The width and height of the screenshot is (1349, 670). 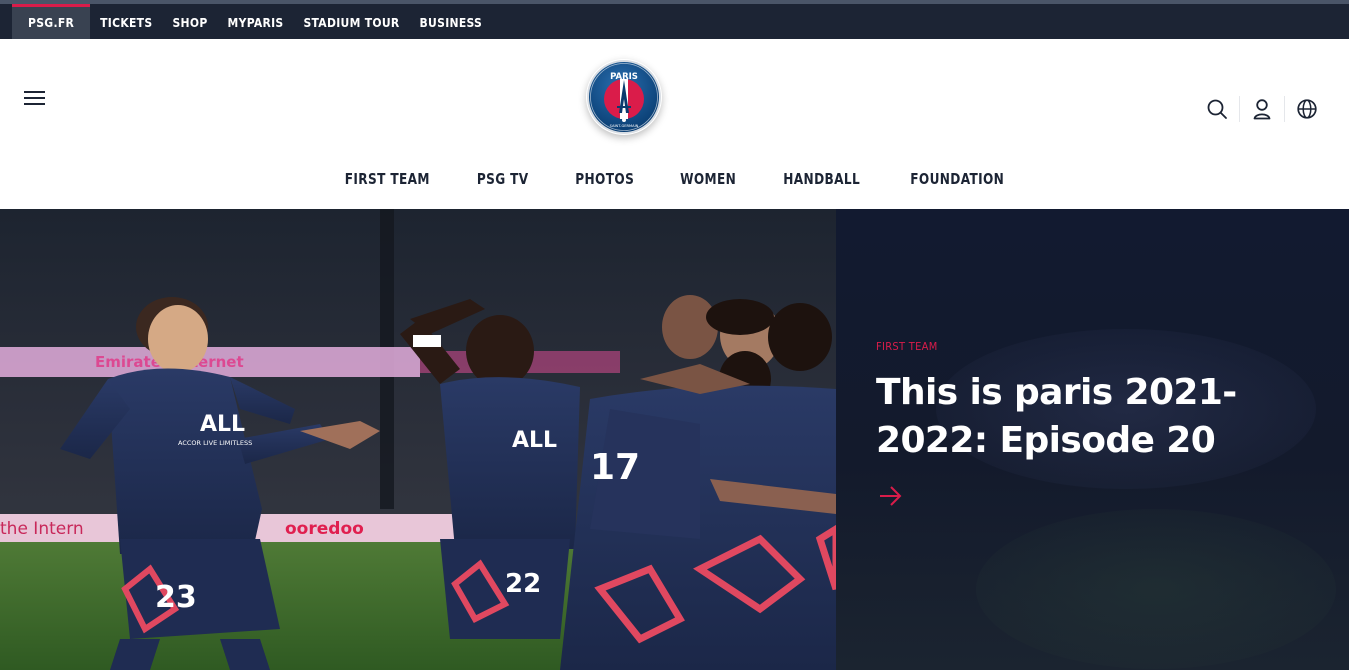 I want to click on utility-link-myparis: MYPARIS, so click(x=256, y=21).